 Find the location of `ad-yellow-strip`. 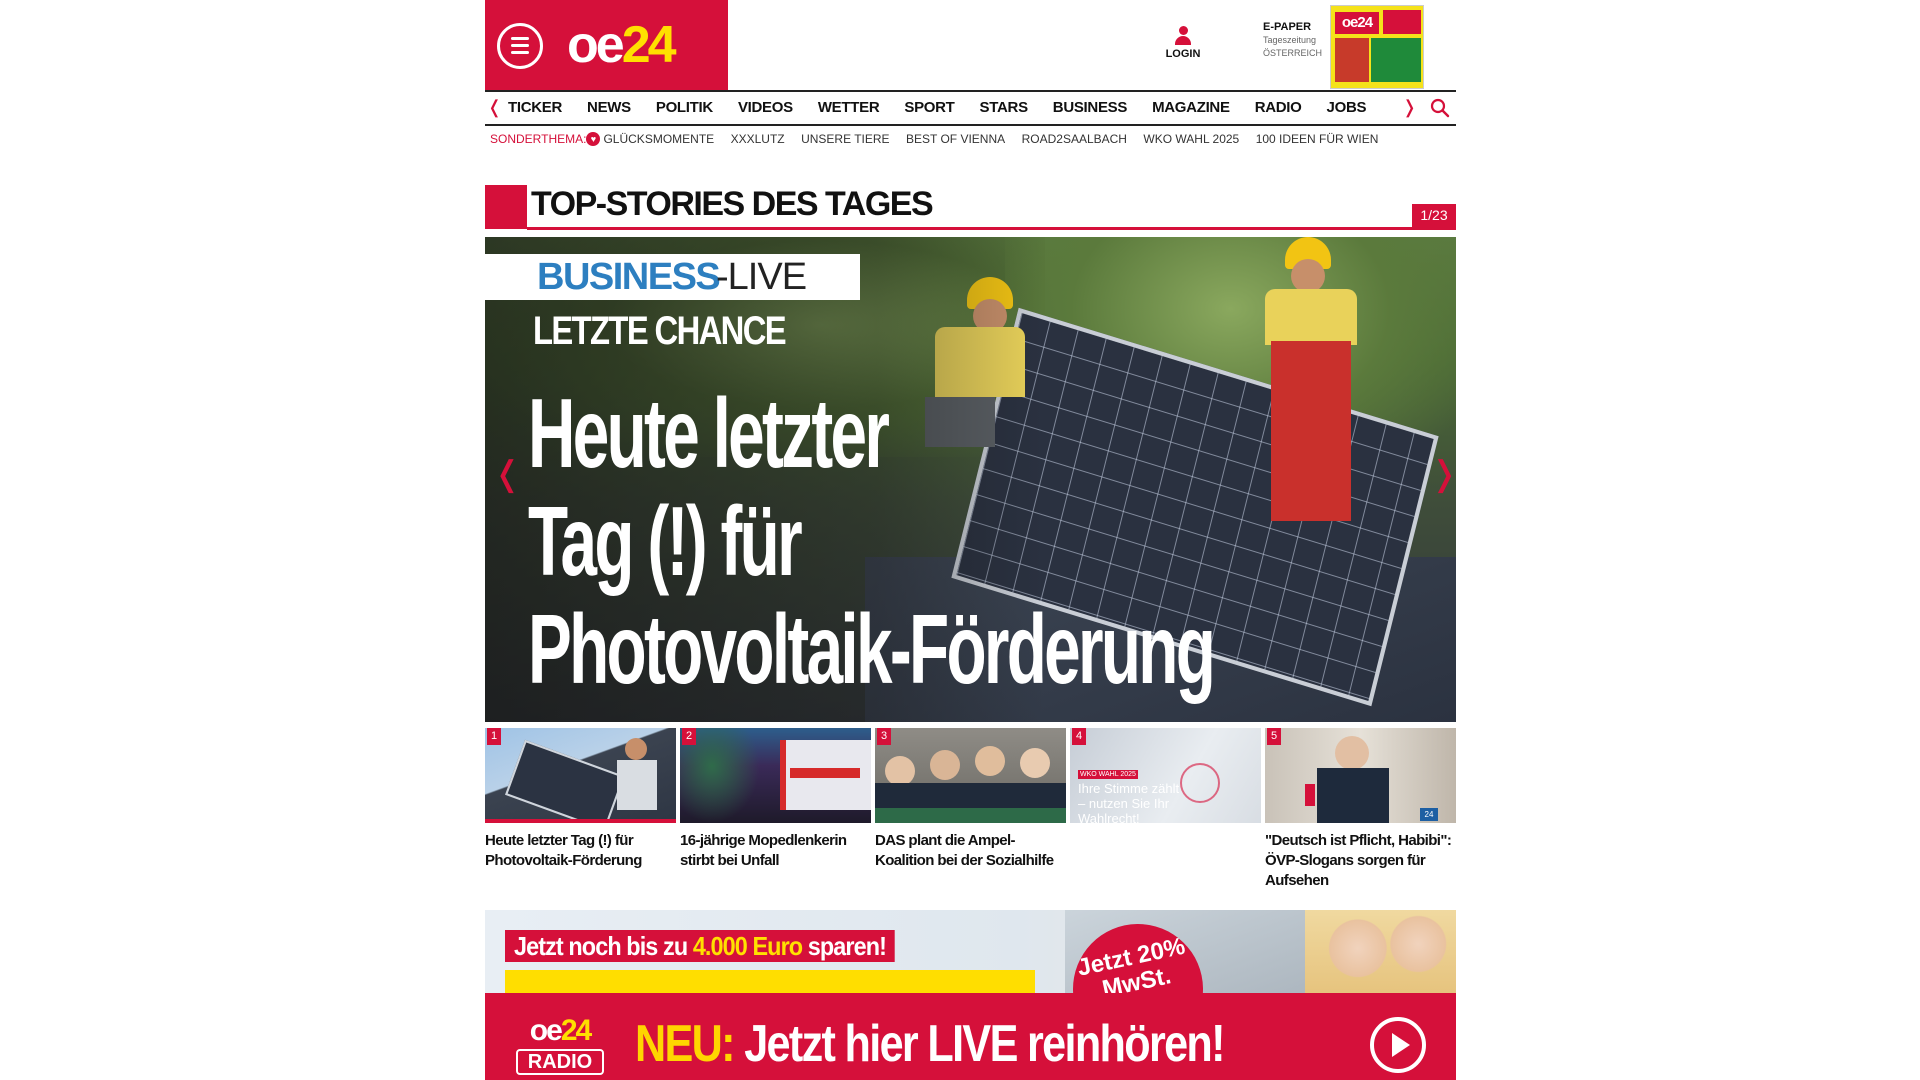

ad-yellow-strip is located at coordinates (770, 982).